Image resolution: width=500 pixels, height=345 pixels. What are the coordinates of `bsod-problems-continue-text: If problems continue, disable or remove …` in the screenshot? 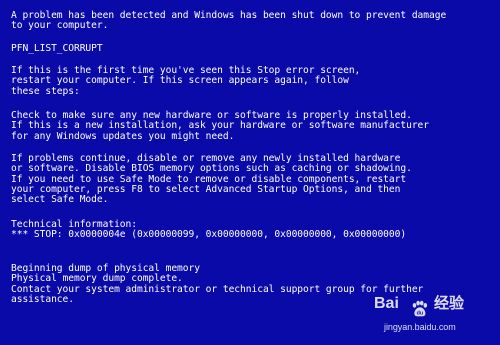 It's located at (211, 179).